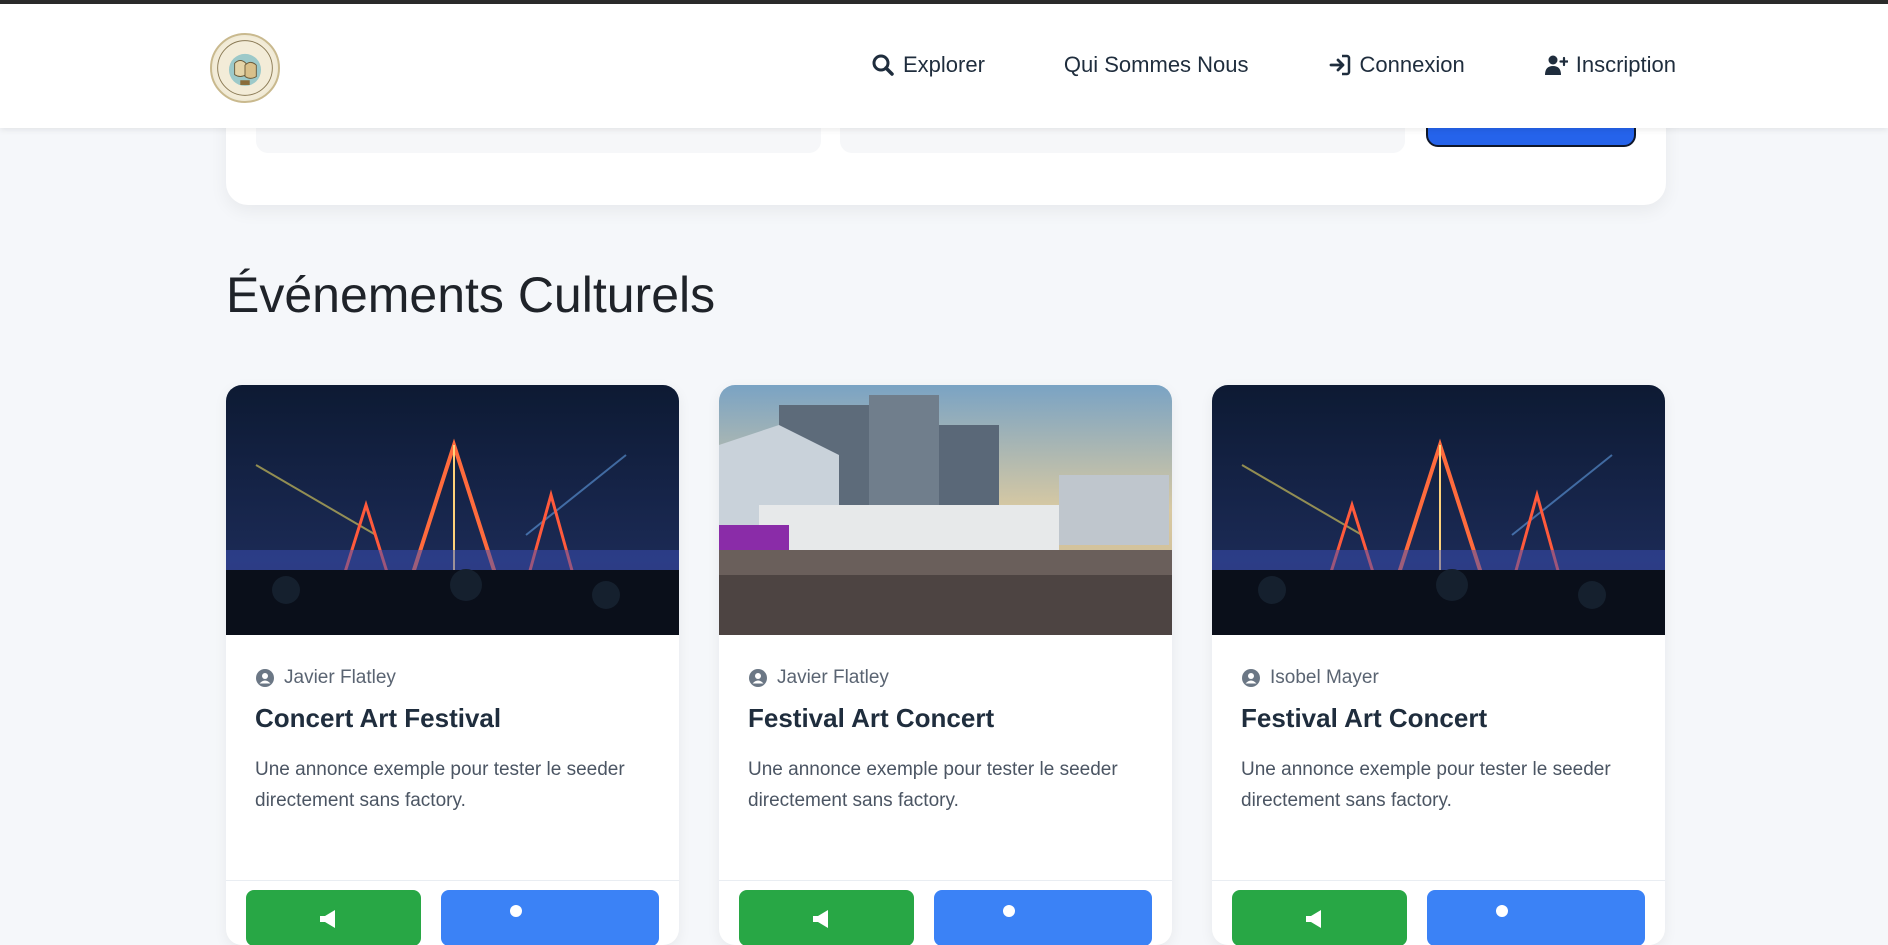 The width and height of the screenshot is (1888, 945). I want to click on brand-logo, so click(245, 68).